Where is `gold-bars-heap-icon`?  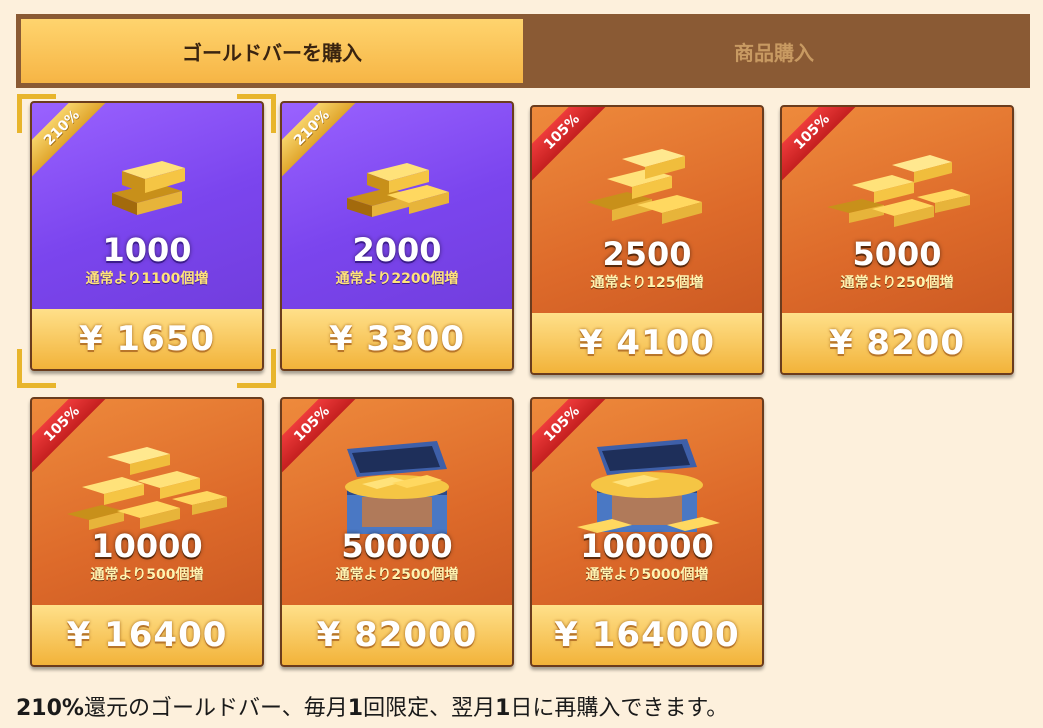
gold-bars-heap-icon is located at coordinates (147, 488).